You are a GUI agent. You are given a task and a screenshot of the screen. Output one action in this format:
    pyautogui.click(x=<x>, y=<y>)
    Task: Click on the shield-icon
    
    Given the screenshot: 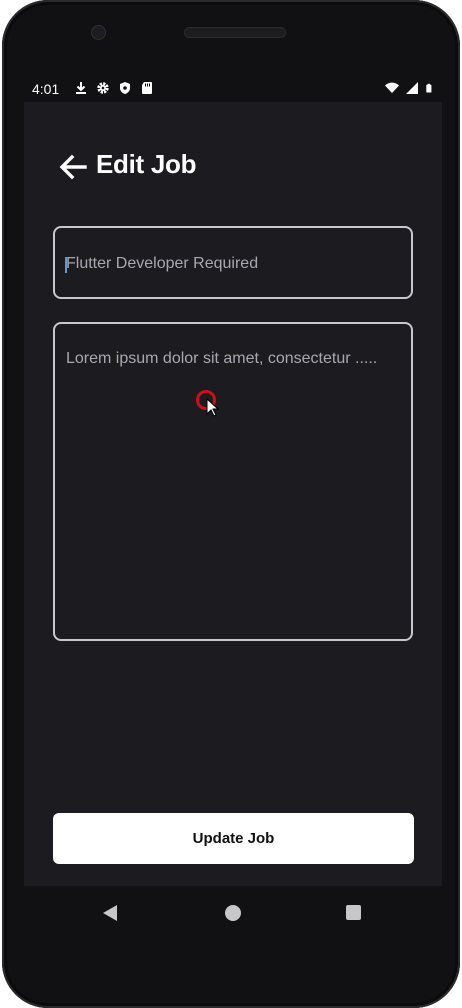 What is the action you would take?
    pyautogui.click(x=125, y=88)
    